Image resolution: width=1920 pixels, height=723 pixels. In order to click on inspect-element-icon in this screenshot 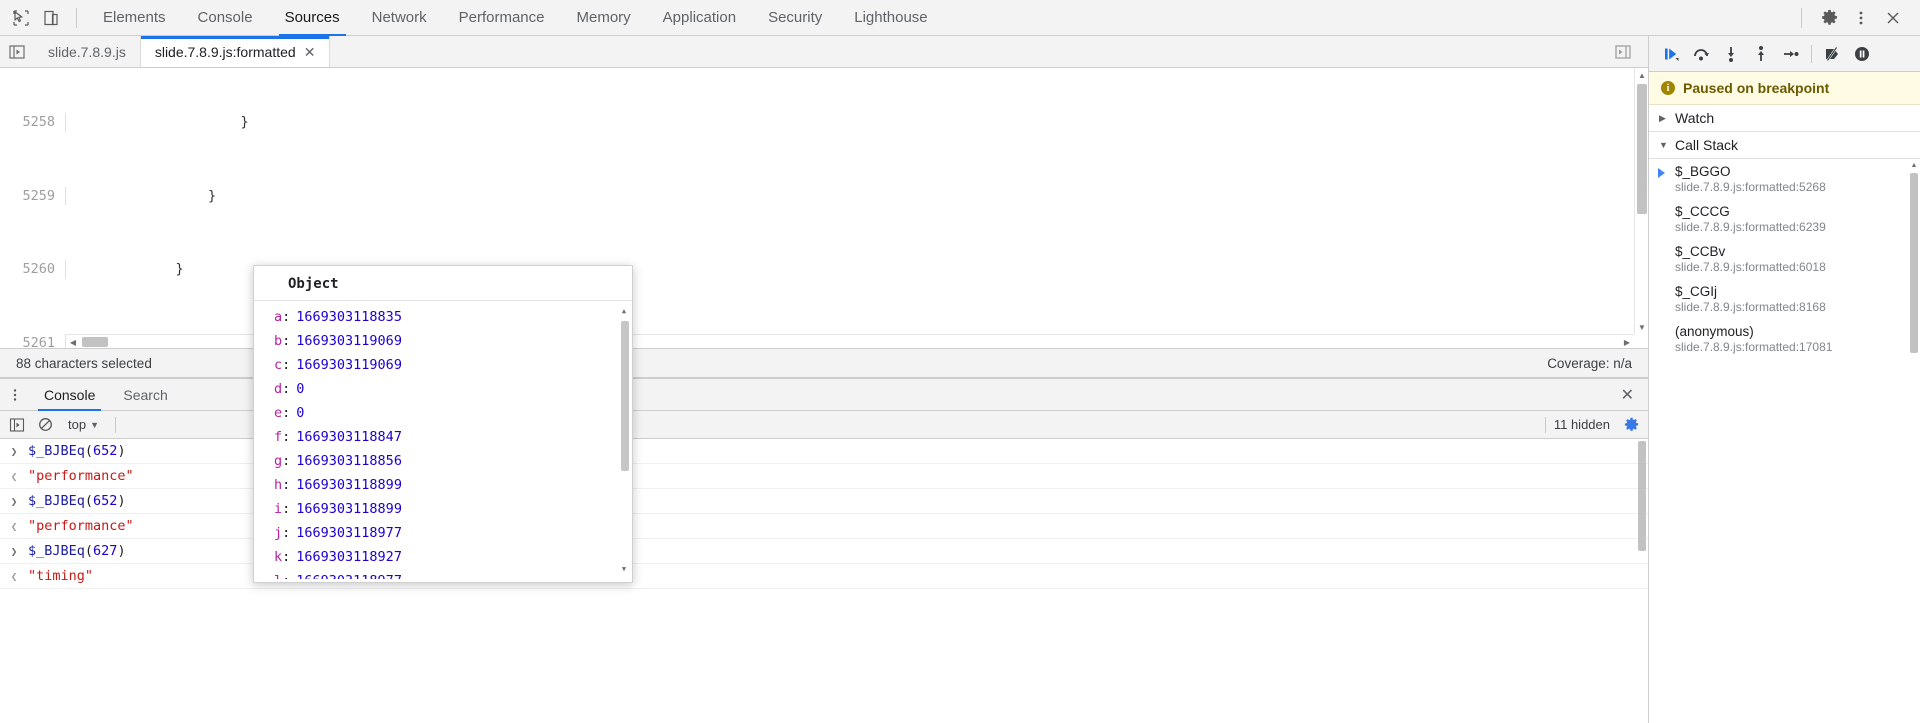, I will do `click(21, 18)`.